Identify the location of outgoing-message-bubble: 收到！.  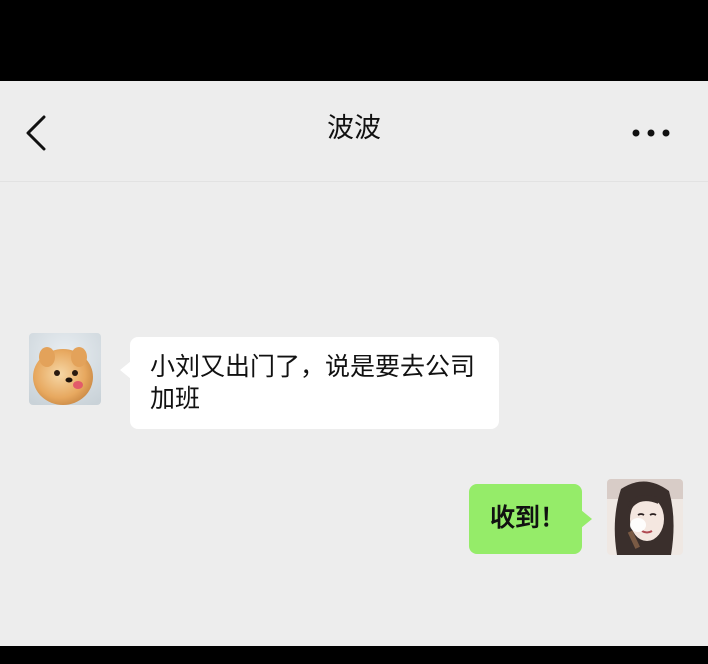
(530, 519).